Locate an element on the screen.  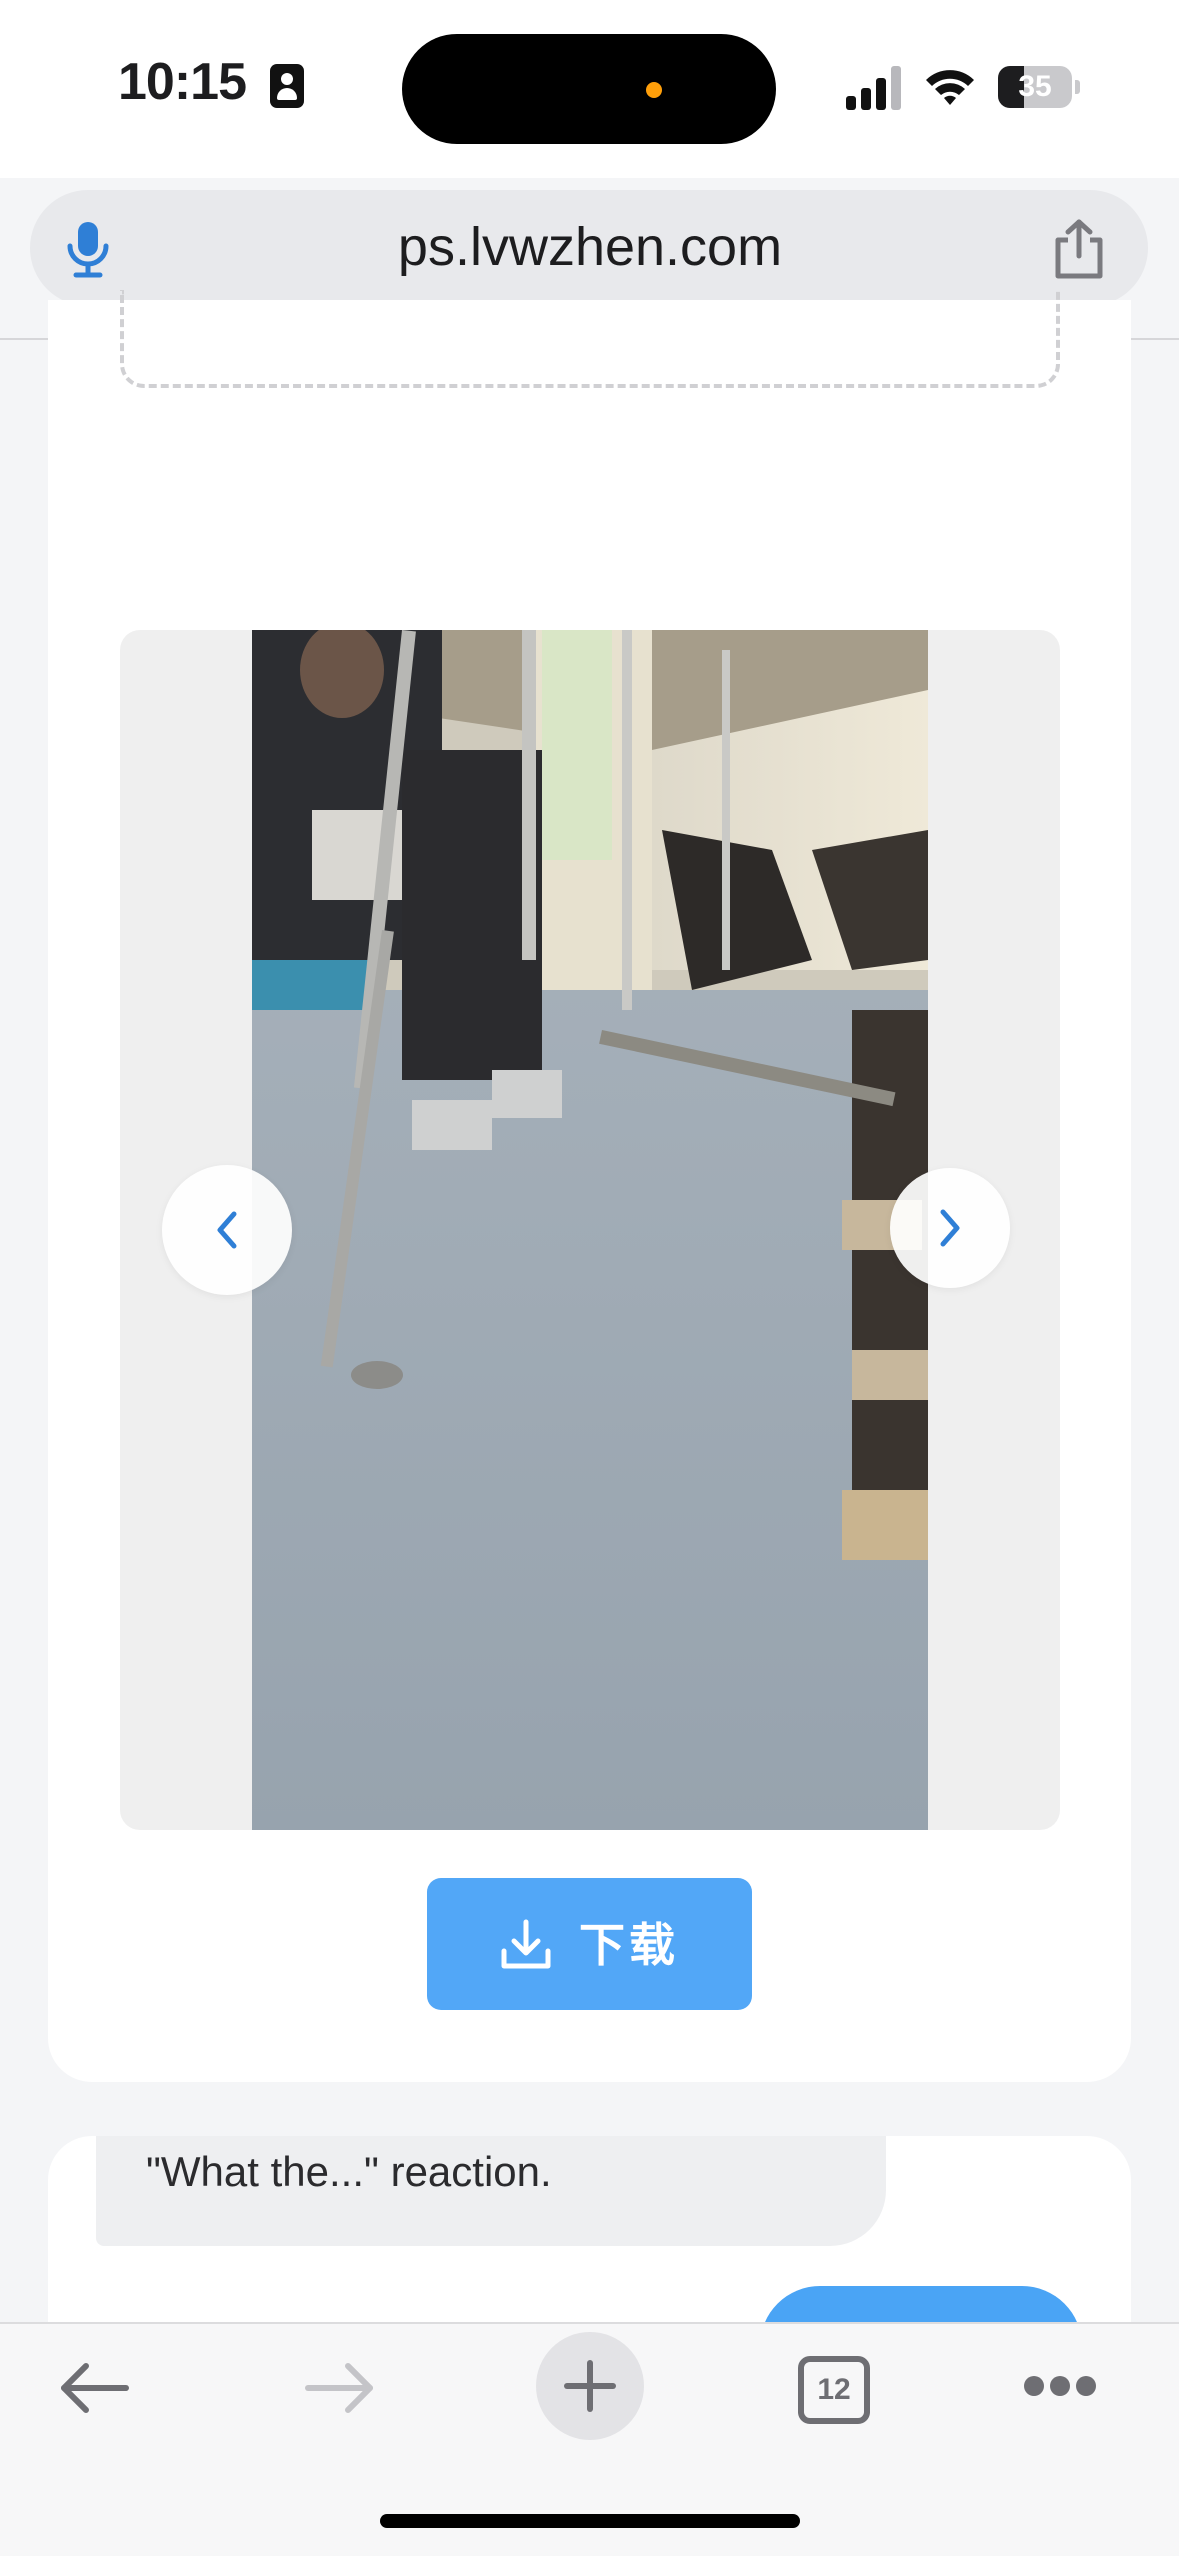
next-image-button is located at coordinates (950, 1228).